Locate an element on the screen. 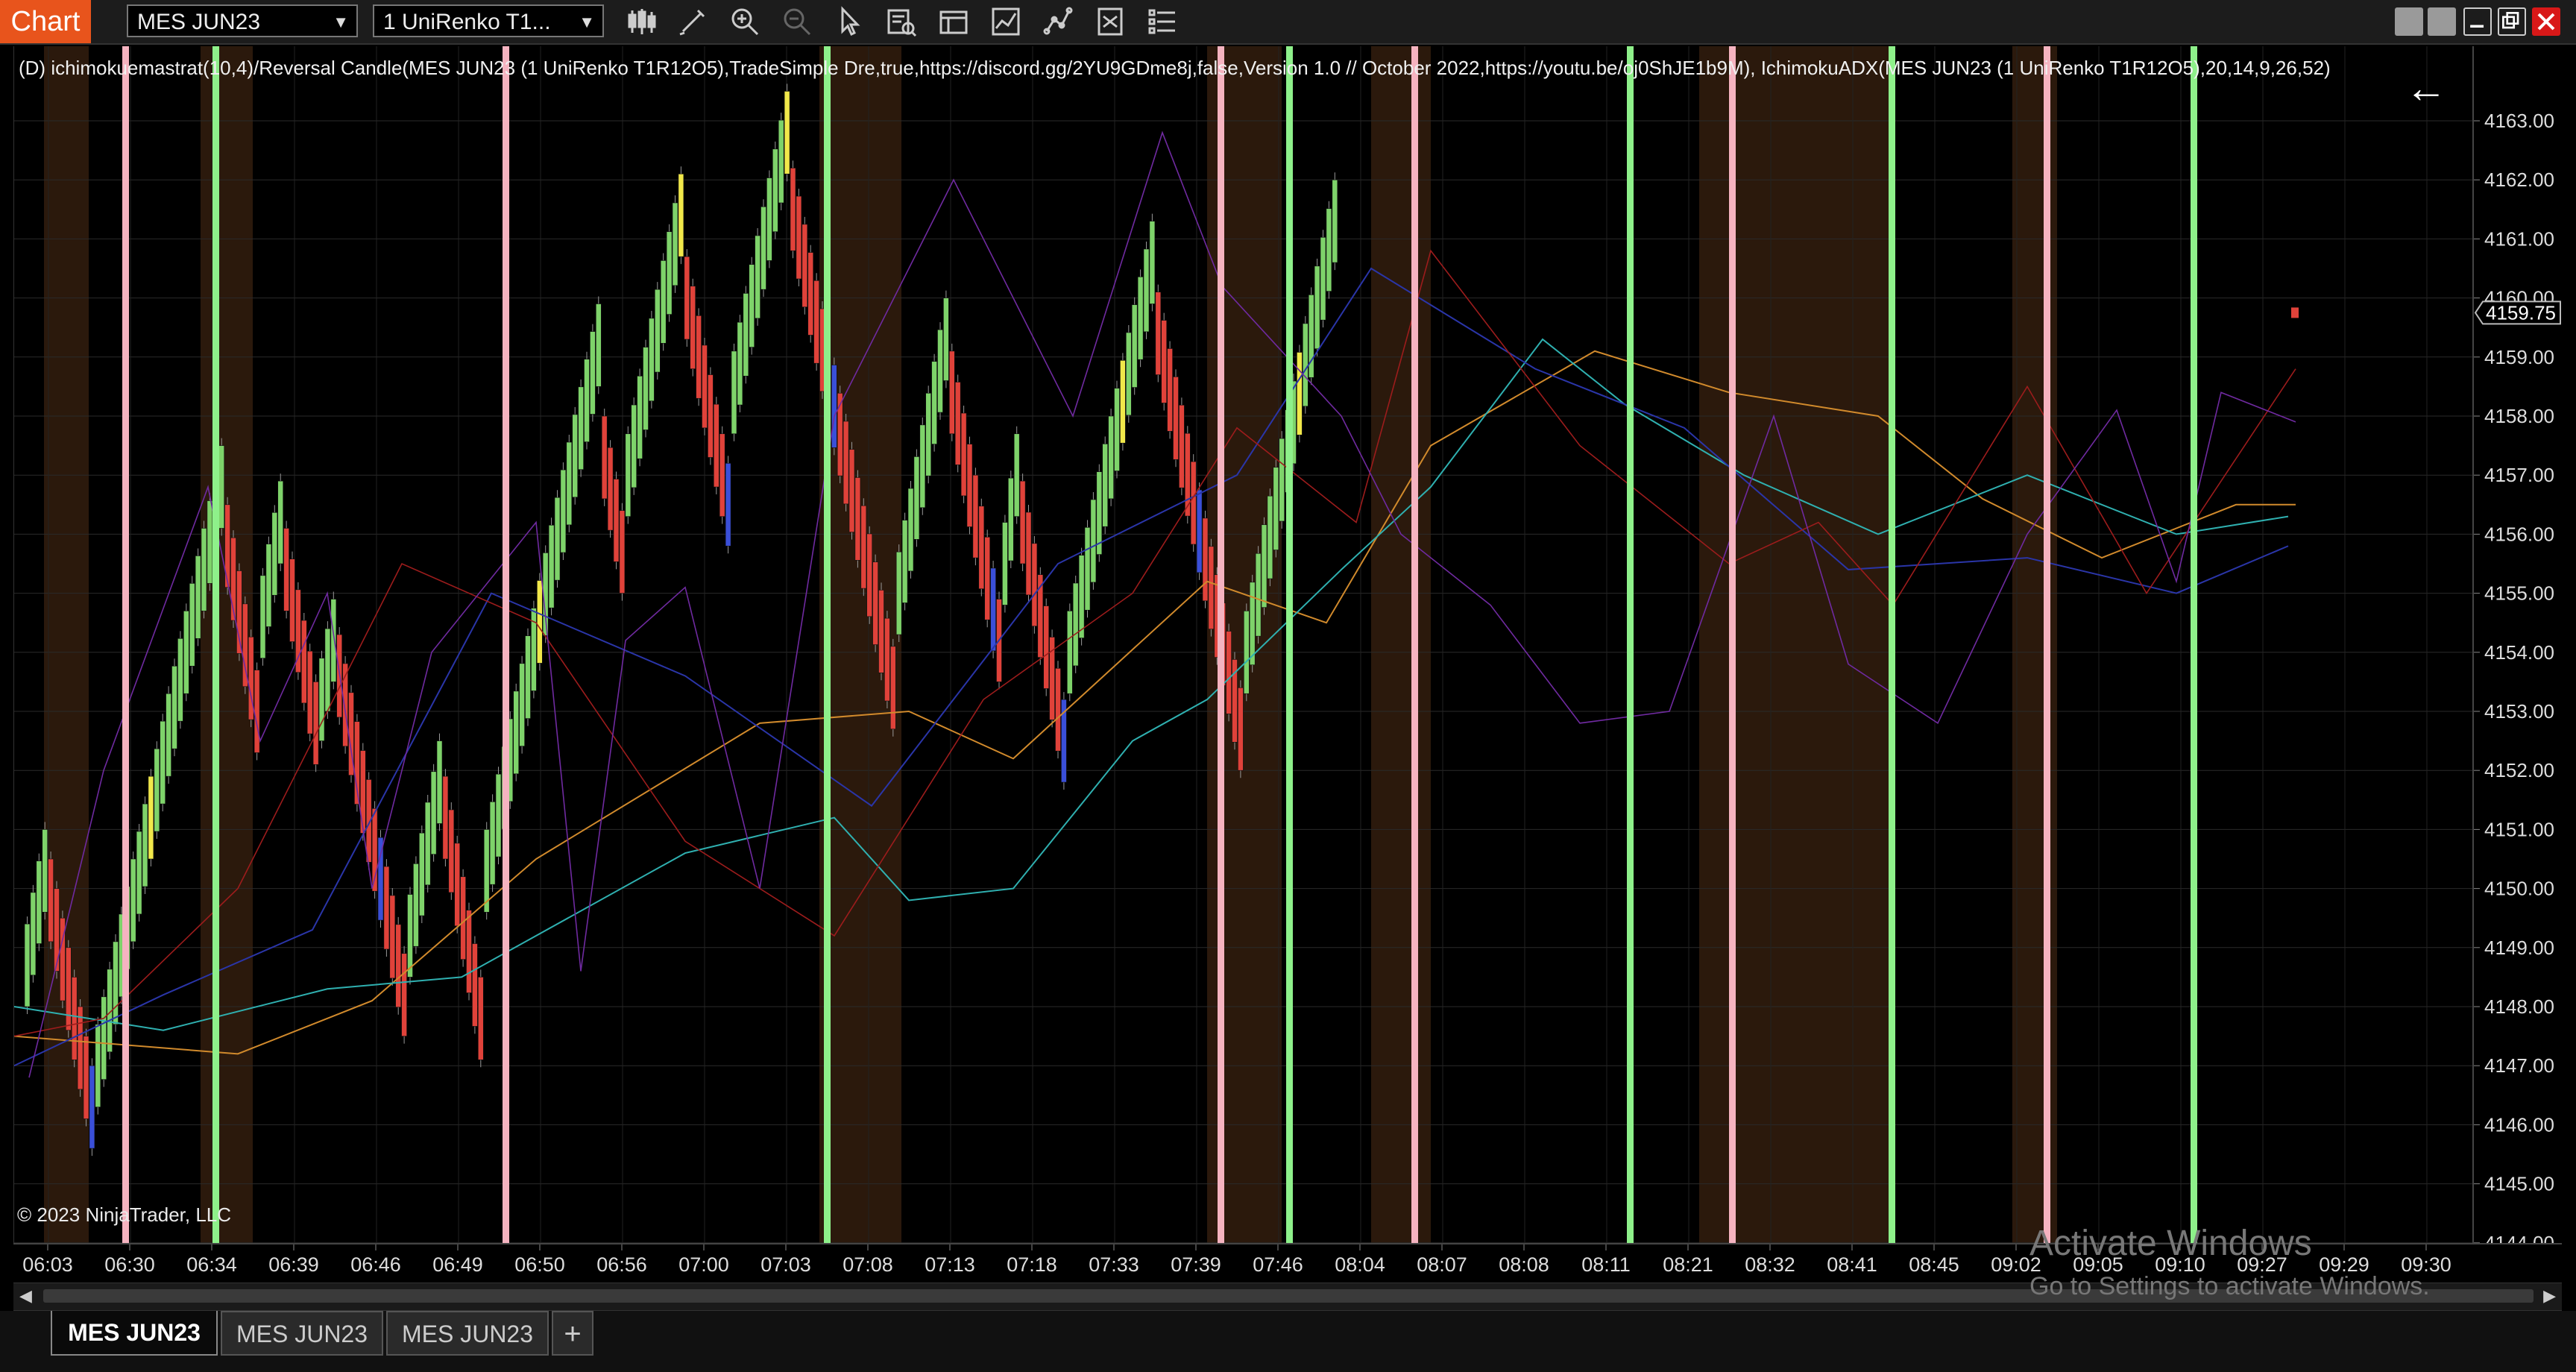  back-arrow-icon: ← is located at coordinates (2426, 88).